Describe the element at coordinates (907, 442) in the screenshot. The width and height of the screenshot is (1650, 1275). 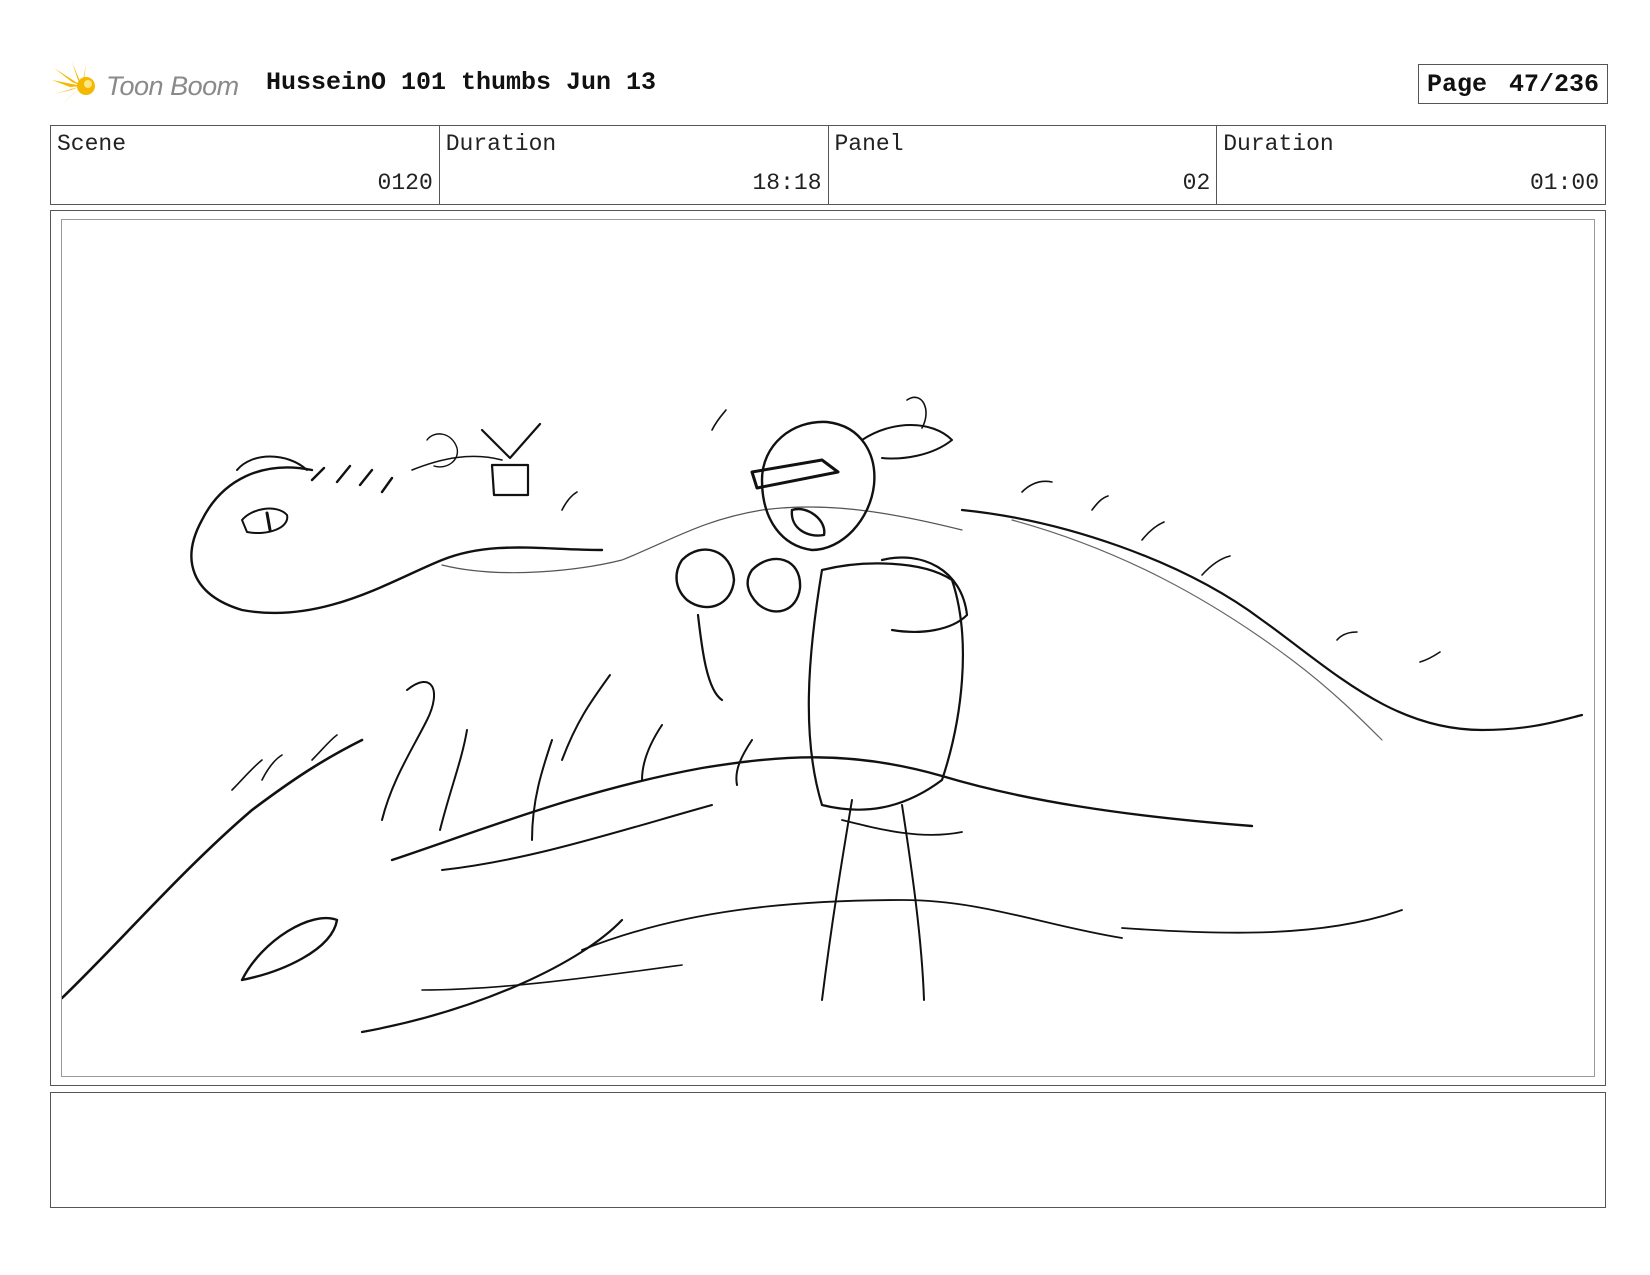
I see `hero-hair-streak` at that location.